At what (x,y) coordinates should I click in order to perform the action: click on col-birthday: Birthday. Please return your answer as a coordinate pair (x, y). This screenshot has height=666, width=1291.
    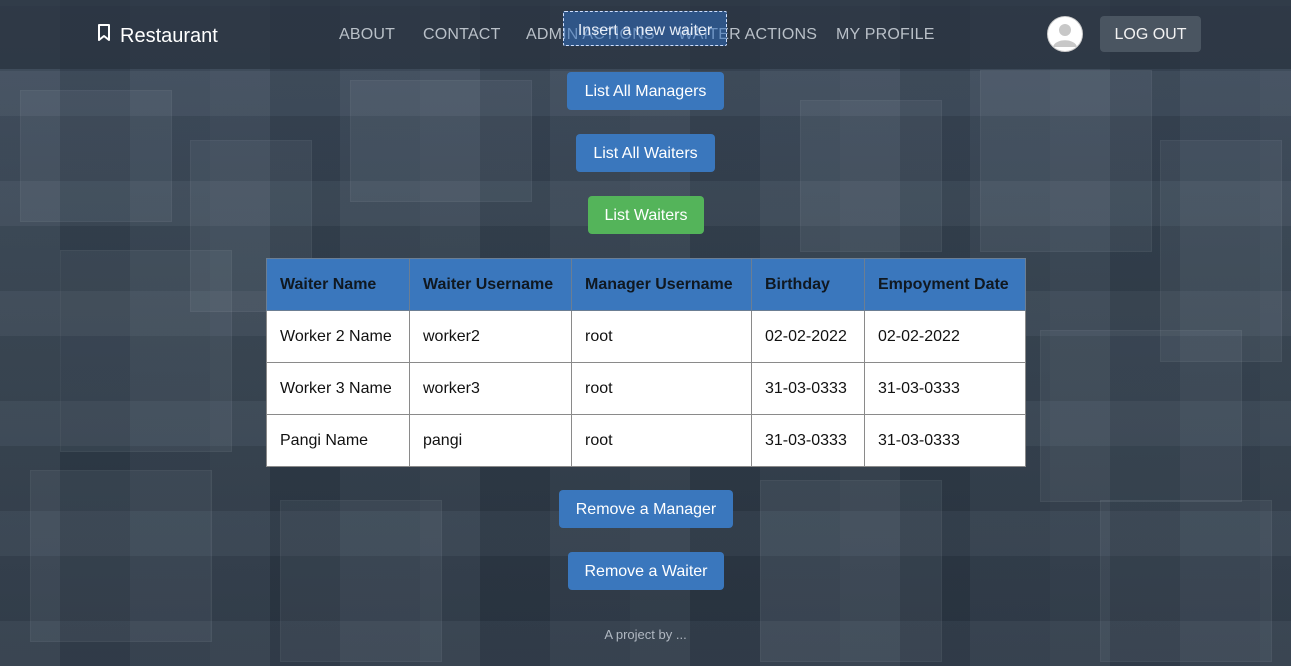
    Looking at the image, I should click on (808, 284).